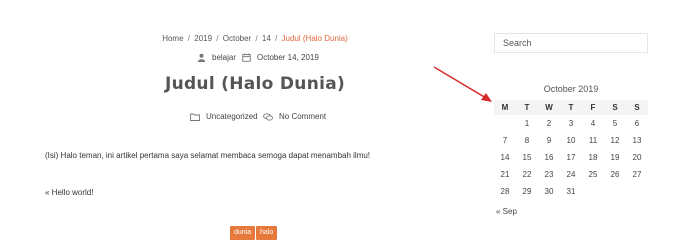 The image size is (696, 248). Describe the element at coordinates (255, 84) in the screenshot. I see `post-title: Judul (Halo Dunia)` at that location.